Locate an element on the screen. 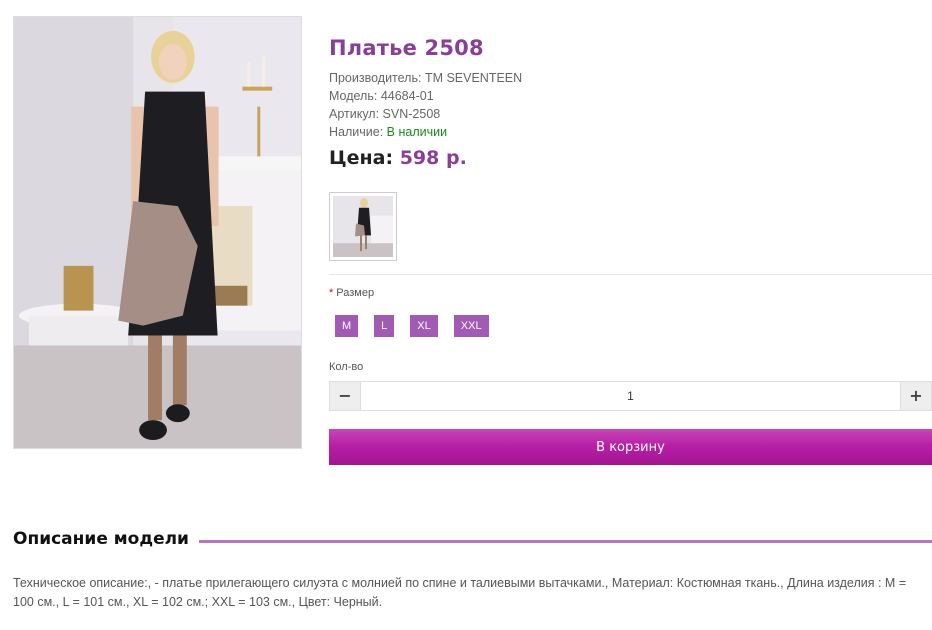 The height and width of the screenshot is (630, 932). quantity-stepper: − + is located at coordinates (630, 396).